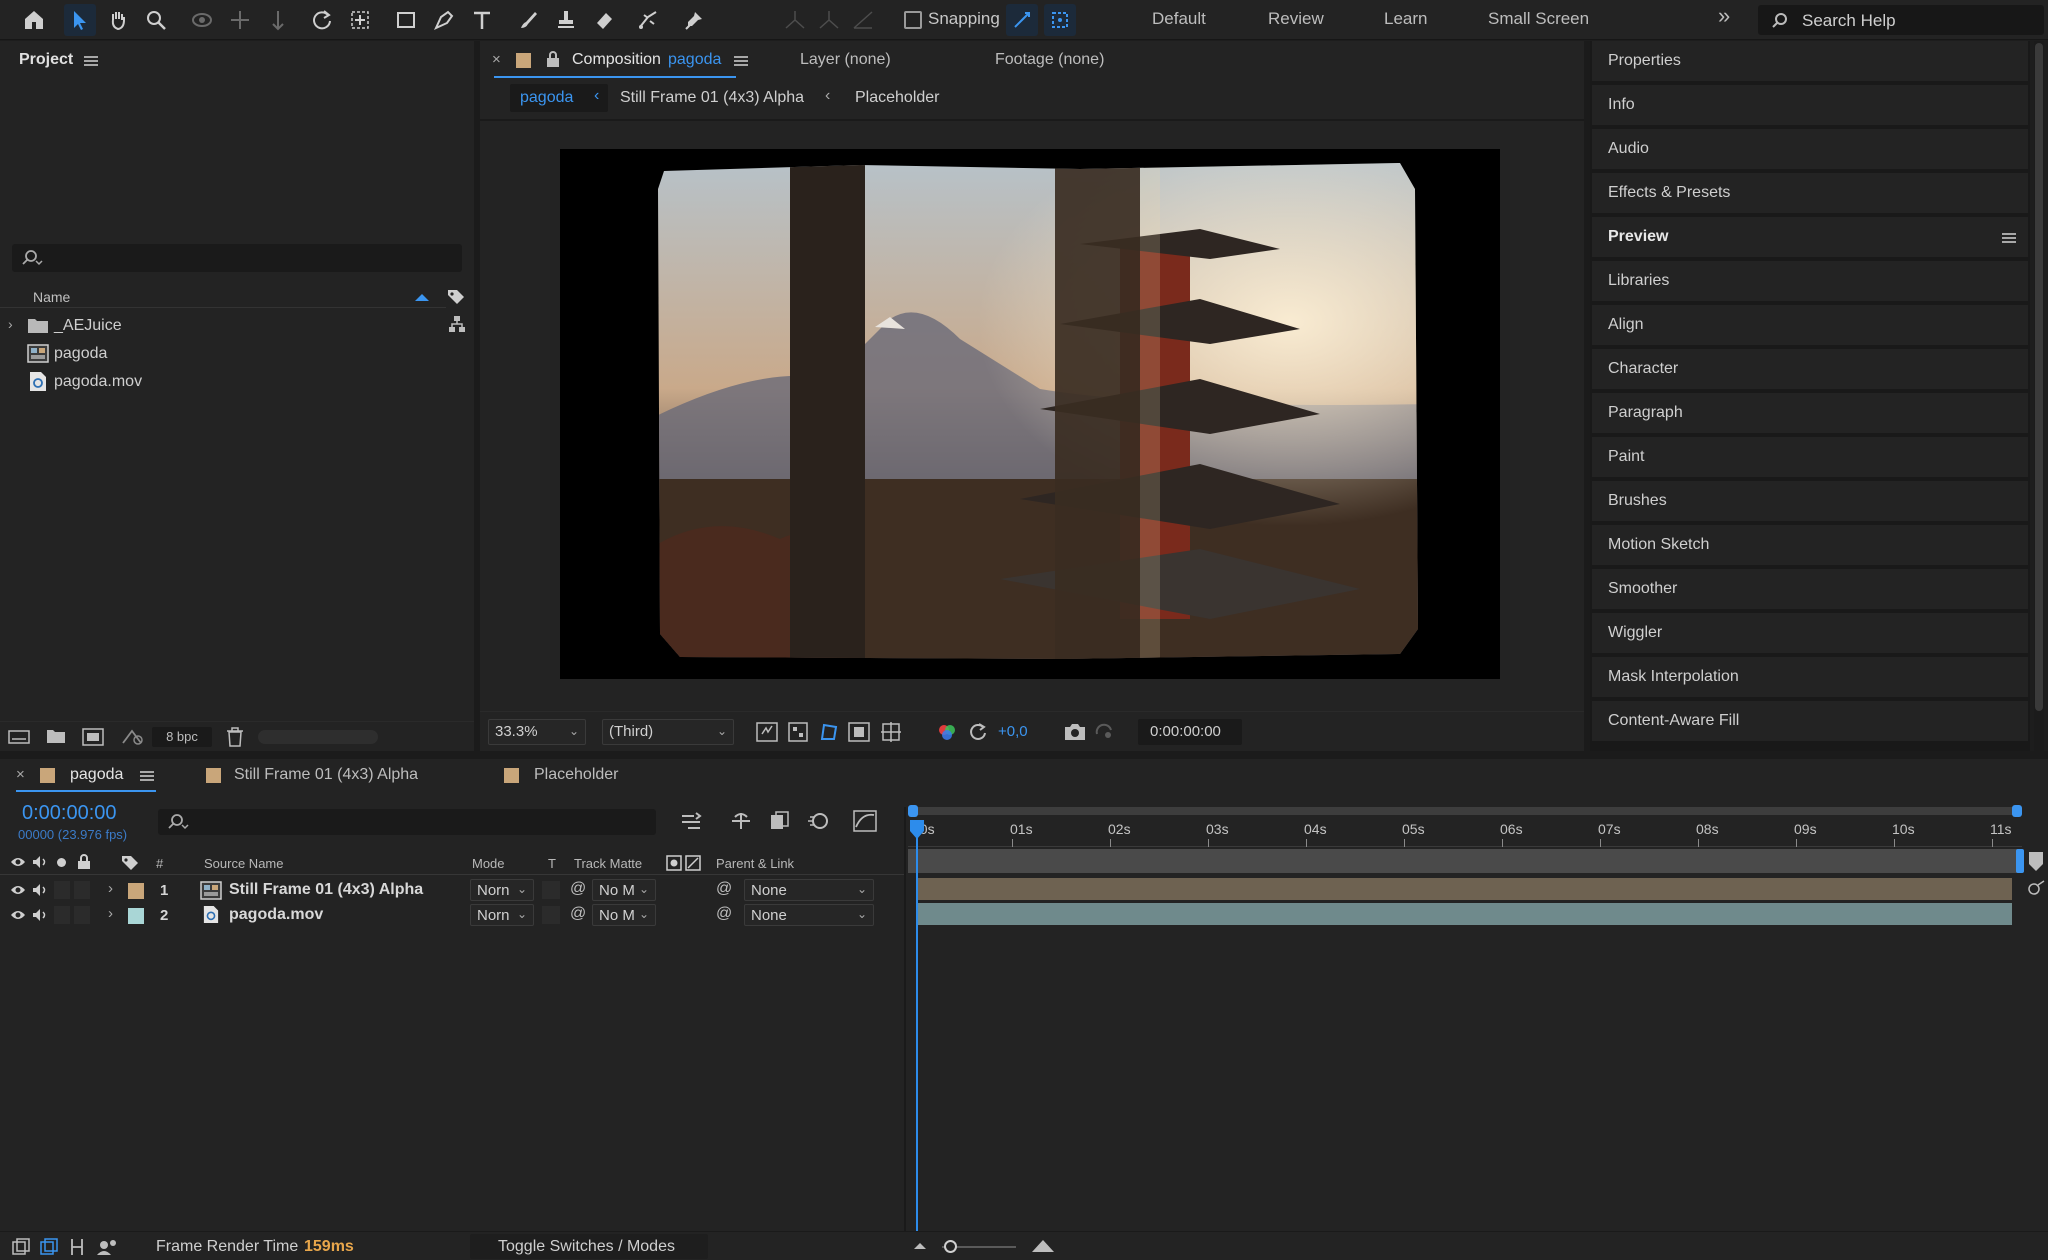 This screenshot has width=2048, height=1260. What do you see at coordinates (537, 732) in the screenshot?
I see `magnification-dropdown: 33.3% ⌄` at bounding box center [537, 732].